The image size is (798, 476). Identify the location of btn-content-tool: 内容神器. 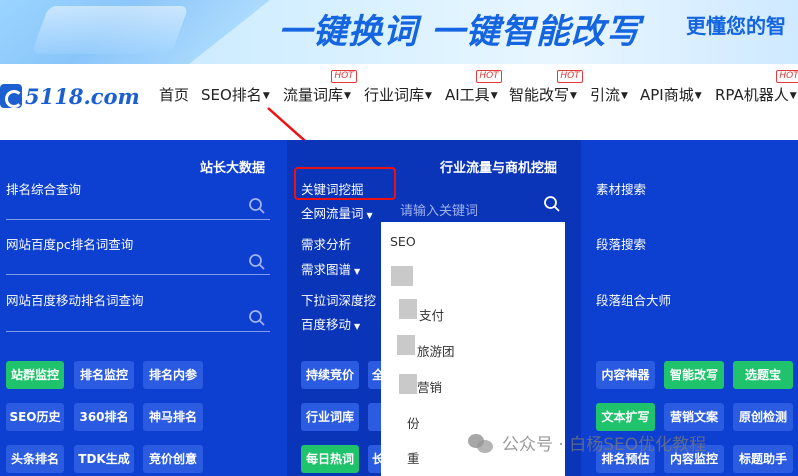
(625, 375).